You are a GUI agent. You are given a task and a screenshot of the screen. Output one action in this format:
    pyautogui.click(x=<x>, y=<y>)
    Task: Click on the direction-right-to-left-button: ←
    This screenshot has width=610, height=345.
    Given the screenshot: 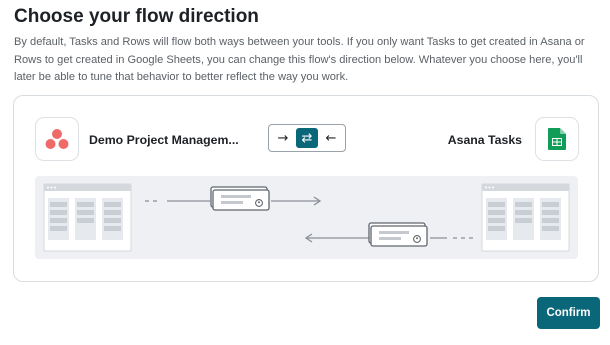 What is the action you would take?
    pyautogui.click(x=331, y=138)
    